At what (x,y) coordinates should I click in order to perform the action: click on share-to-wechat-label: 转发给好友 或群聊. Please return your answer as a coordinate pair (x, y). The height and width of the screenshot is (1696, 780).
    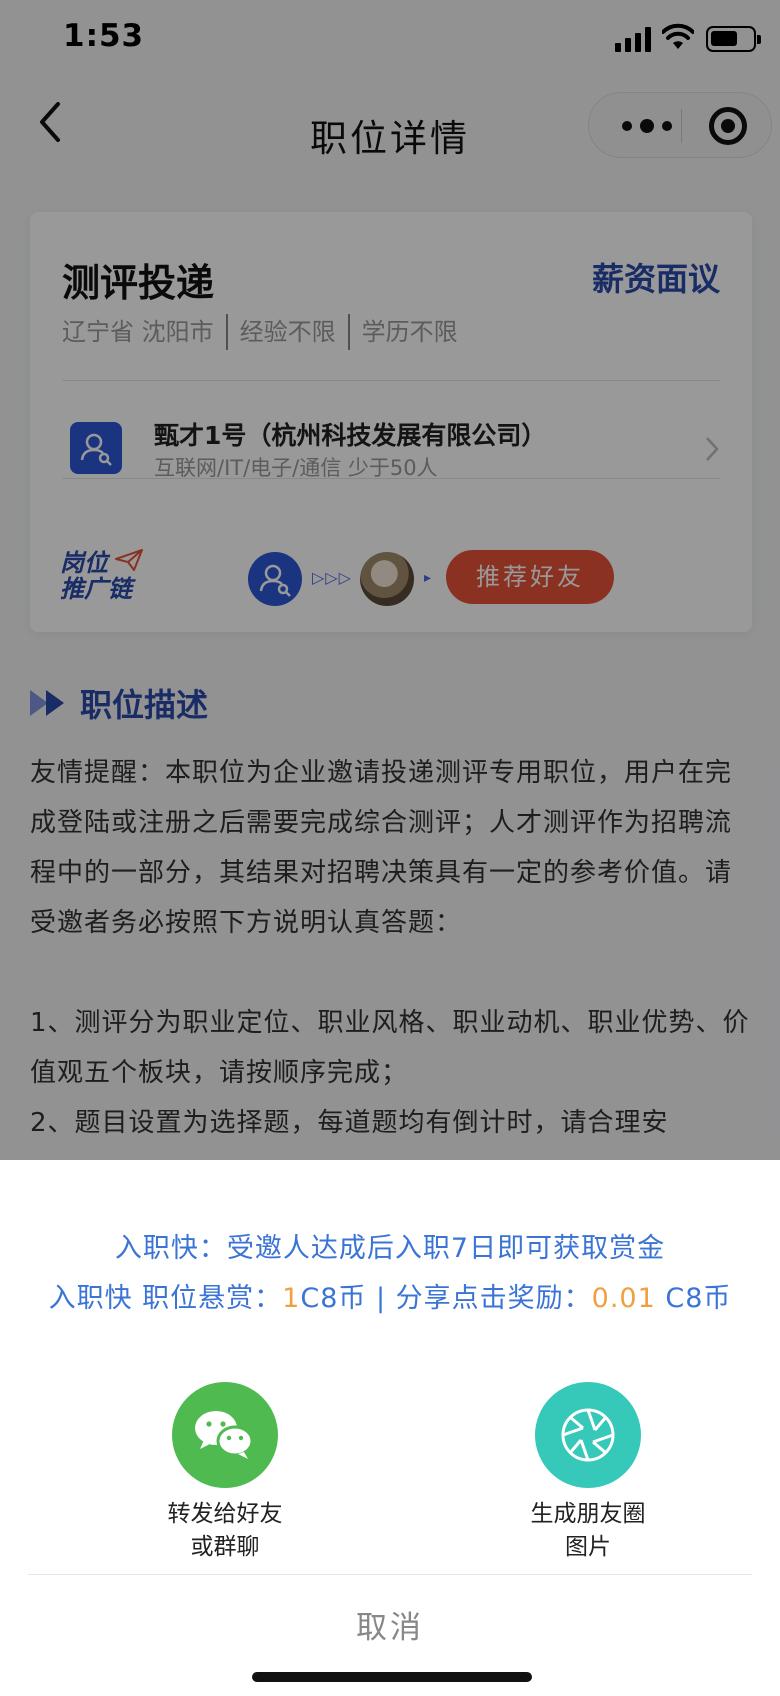
    Looking at the image, I should click on (225, 1531).